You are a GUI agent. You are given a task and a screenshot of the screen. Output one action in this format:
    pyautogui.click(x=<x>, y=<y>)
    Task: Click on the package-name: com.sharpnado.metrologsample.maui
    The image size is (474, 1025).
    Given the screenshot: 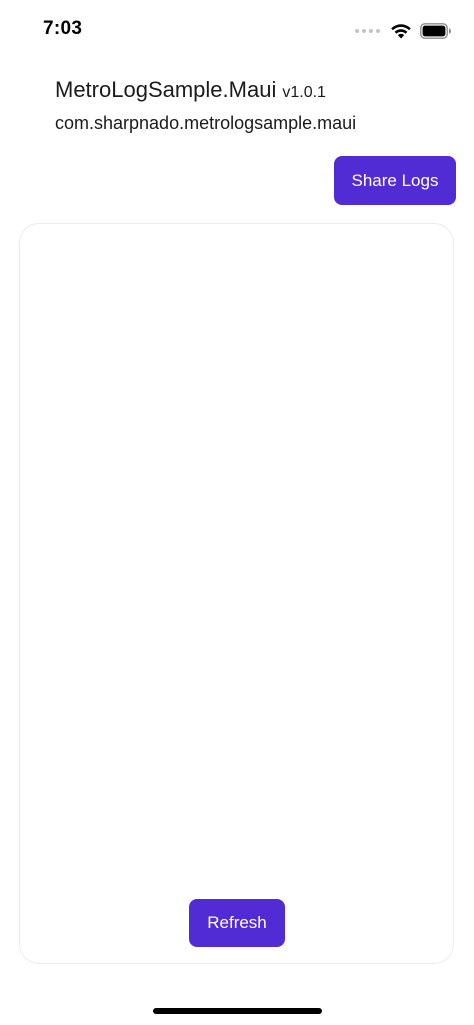 What is the action you would take?
    pyautogui.click(x=206, y=123)
    